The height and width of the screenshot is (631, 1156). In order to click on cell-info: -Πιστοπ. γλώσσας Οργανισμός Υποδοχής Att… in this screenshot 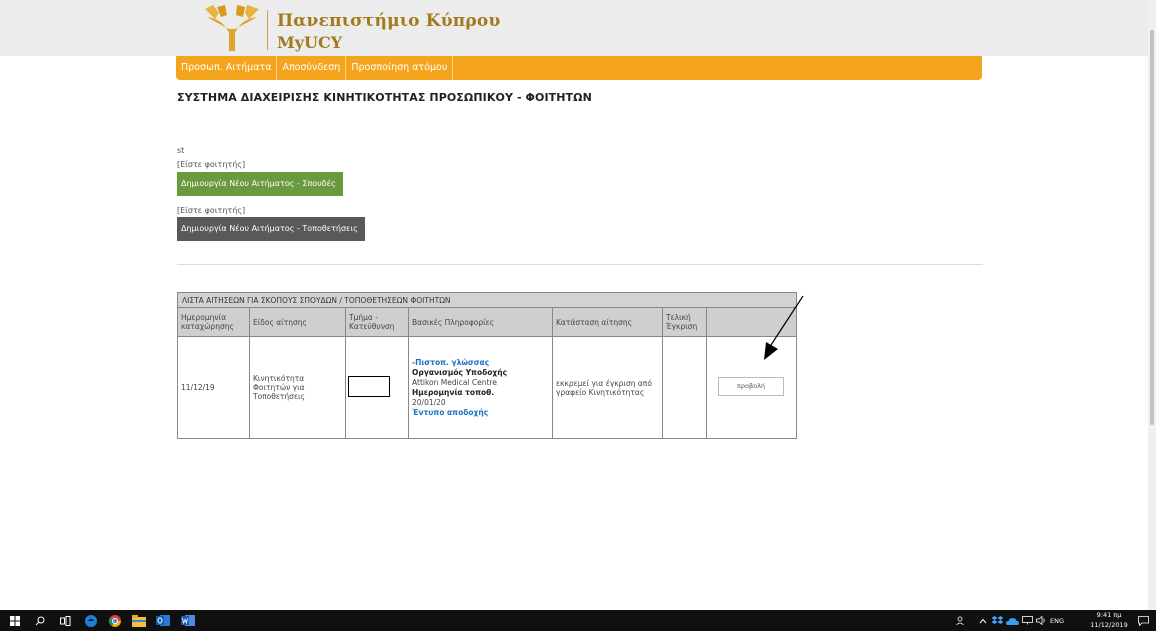, I will do `click(481, 387)`.